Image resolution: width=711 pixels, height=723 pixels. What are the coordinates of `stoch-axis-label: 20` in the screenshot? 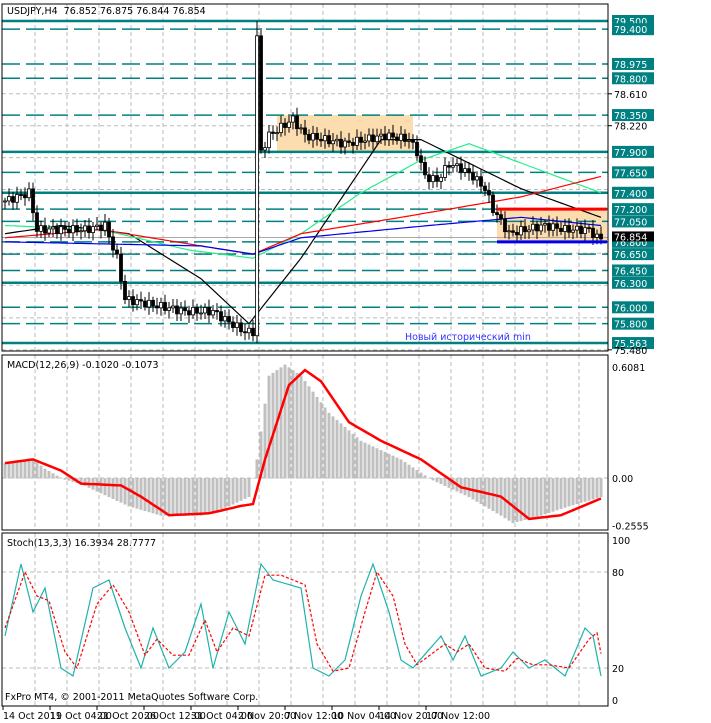 It's located at (618, 669).